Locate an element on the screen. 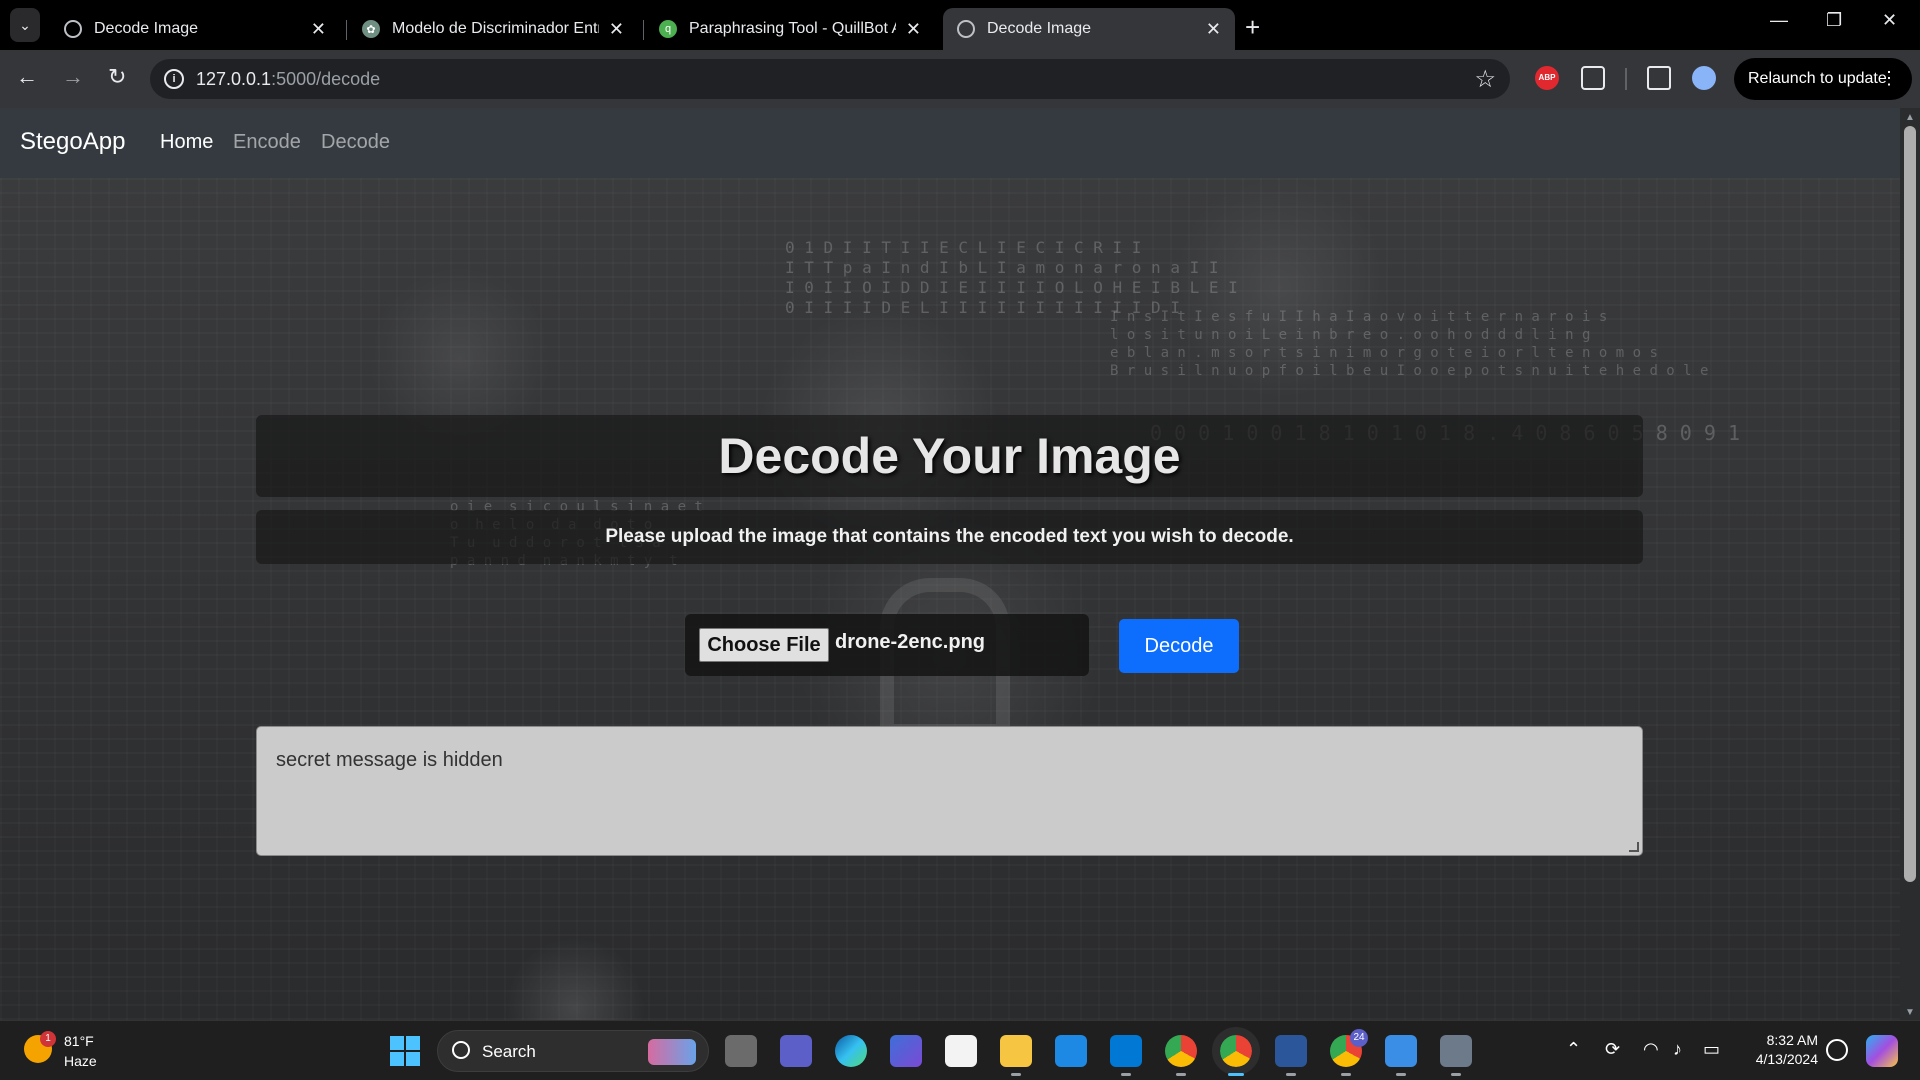  choose-file-button: Choose File is located at coordinates (764, 645).